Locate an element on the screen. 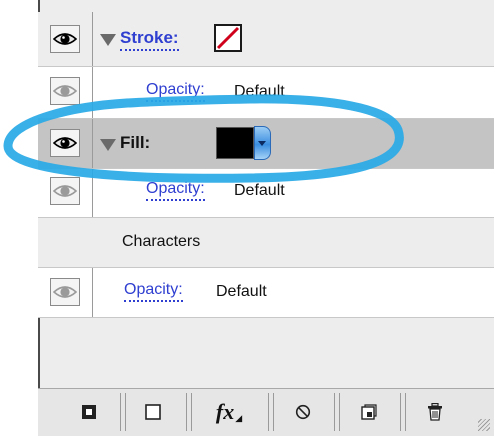  duplicate-item-icon is located at coordinates (369, 412).